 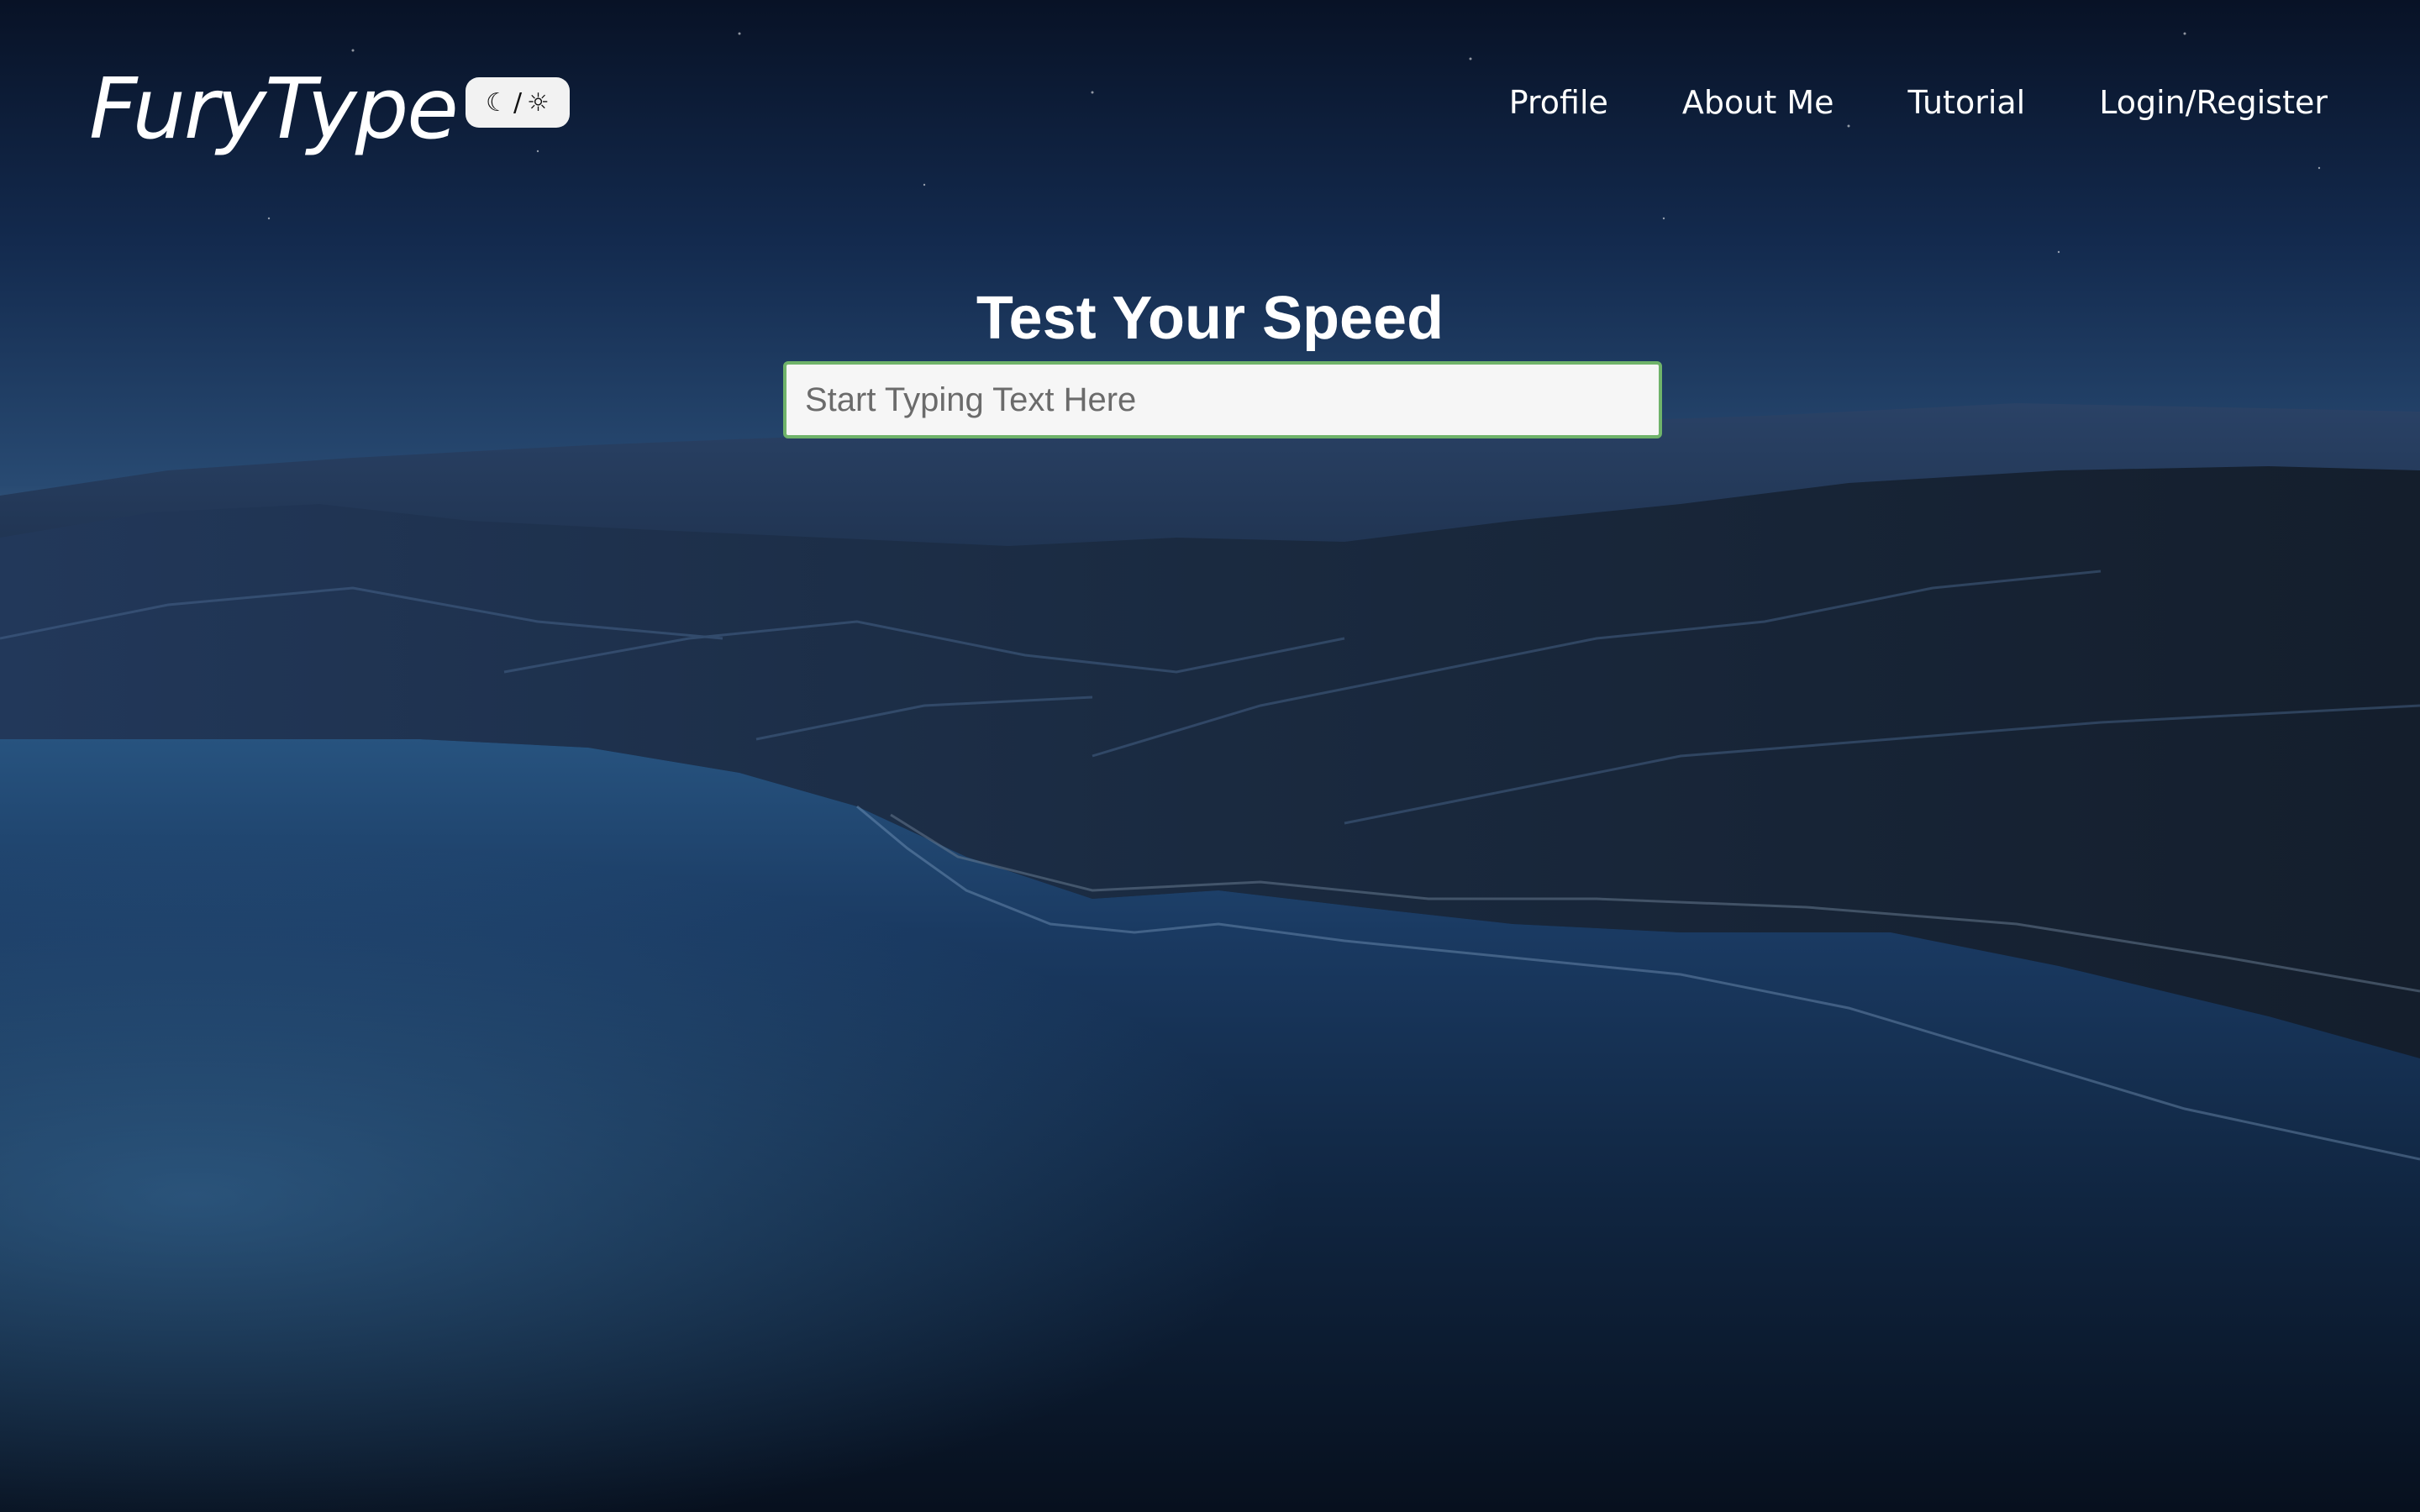 I want to click on page-title: Test Your Speed, so click(x=1210, y=319).